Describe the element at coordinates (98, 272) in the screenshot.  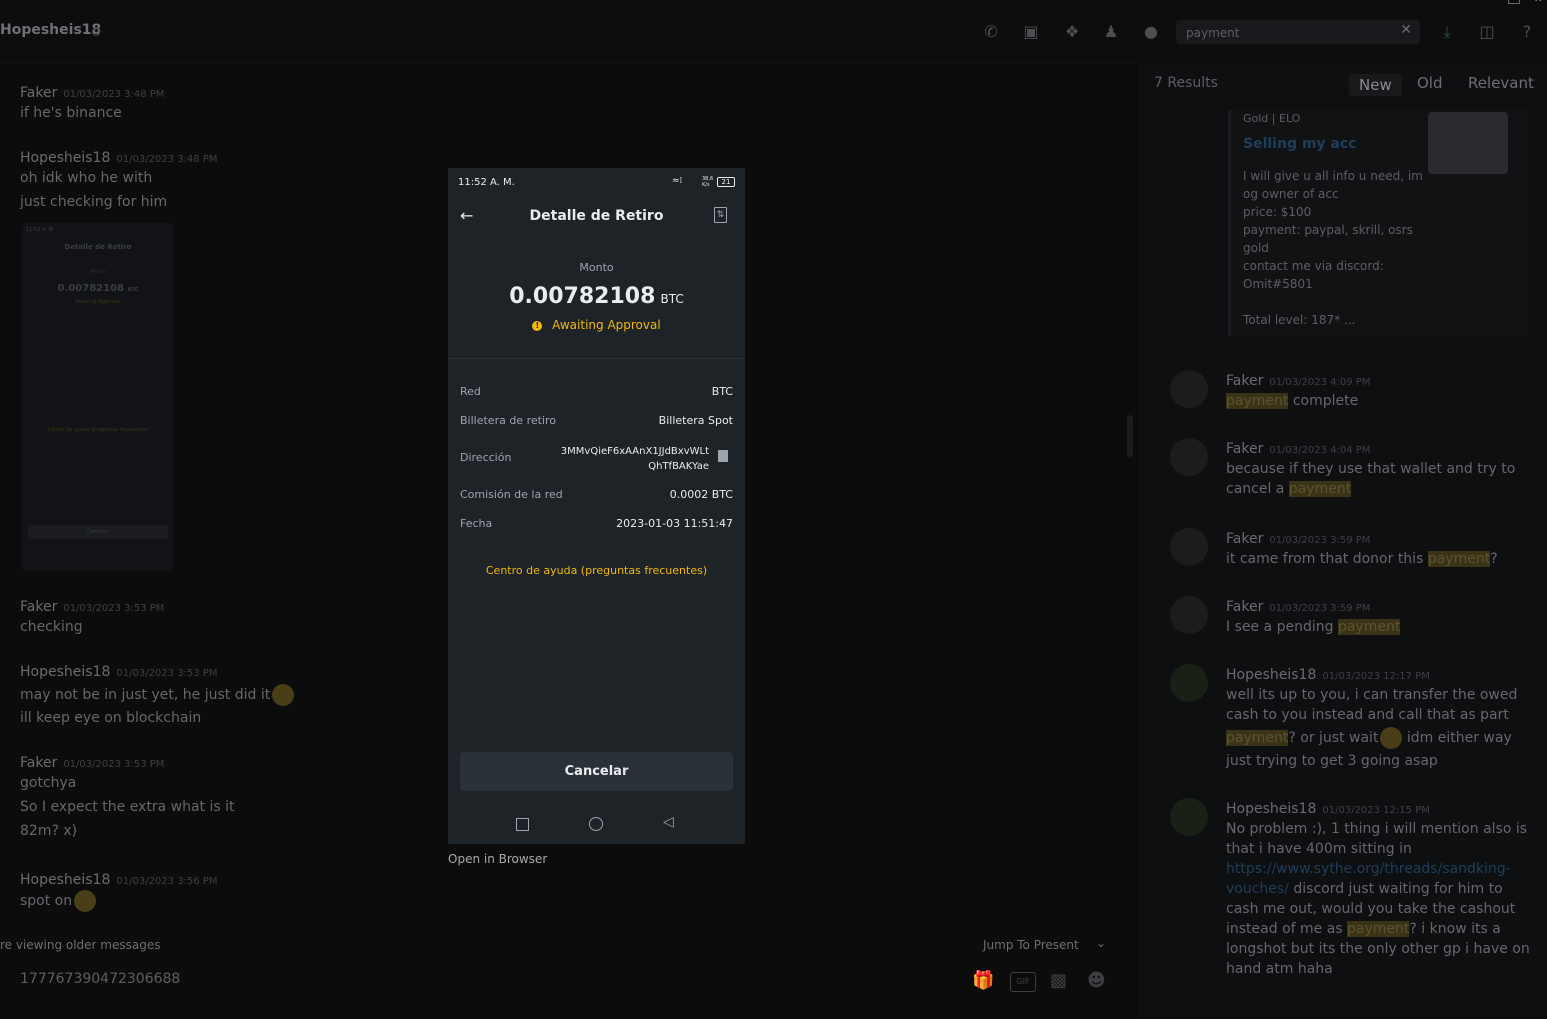
I see `thumb-amount-label: Monto` at that location.